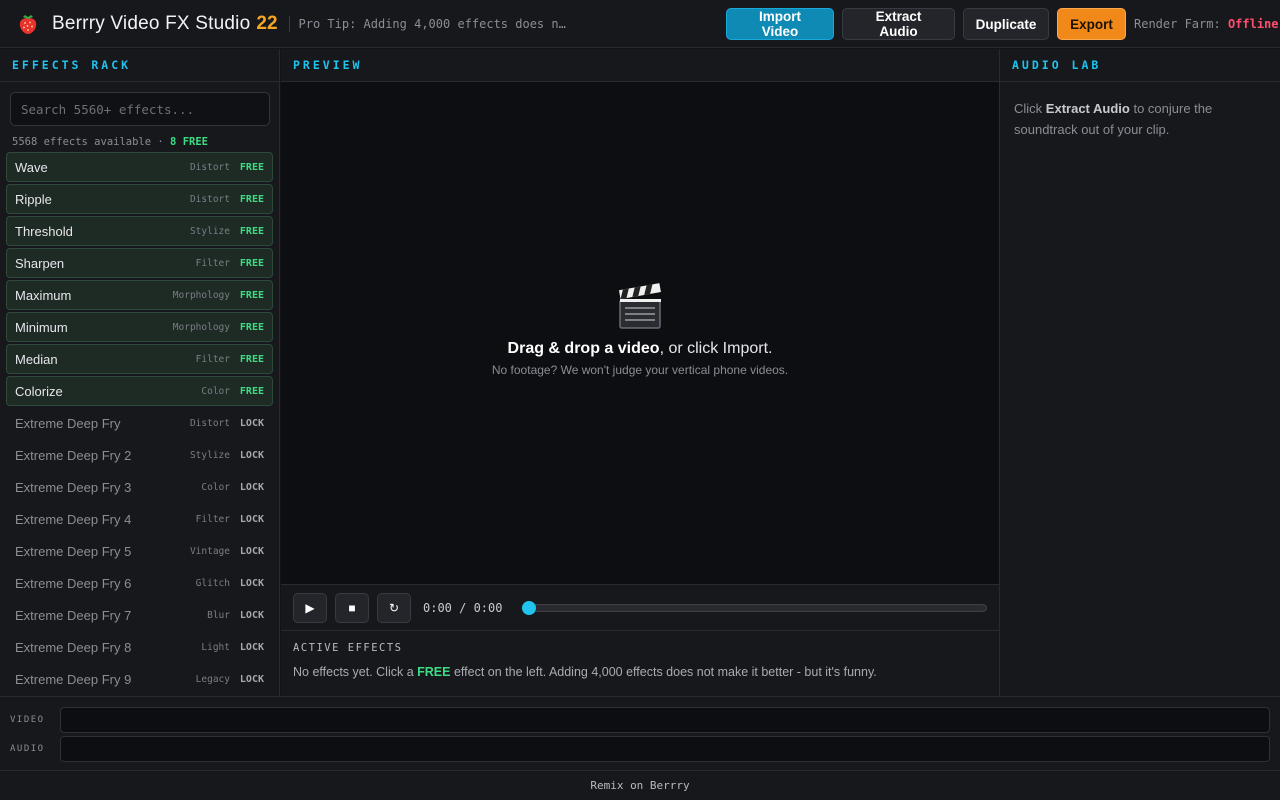 Image resolution: width=1280 pixels, height=800 pixels. I want to click on extract-audio-button: Extract Audio, so click(898, 24).